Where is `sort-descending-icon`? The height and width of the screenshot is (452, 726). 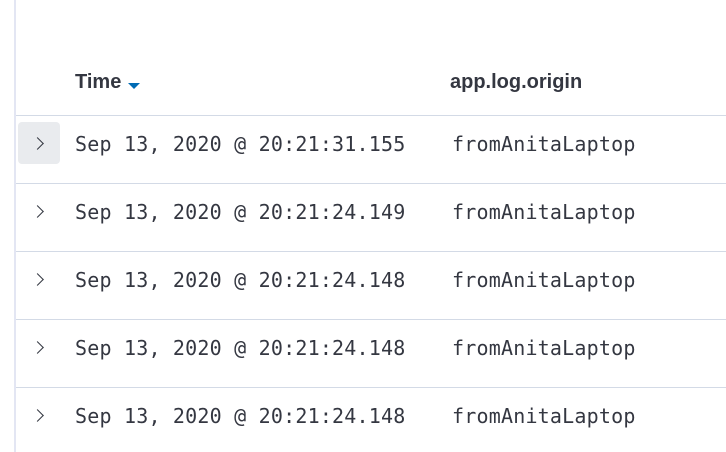
sort-descending-icon is located at coordinates (134, 85).